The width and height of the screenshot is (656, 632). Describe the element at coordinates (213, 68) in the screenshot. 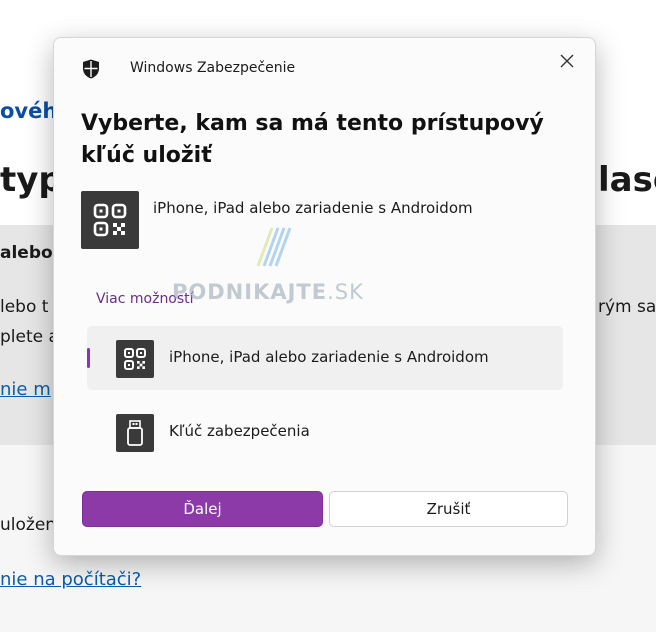

I see `dialog-app-title: Windows Zabezpečenie` at that location.